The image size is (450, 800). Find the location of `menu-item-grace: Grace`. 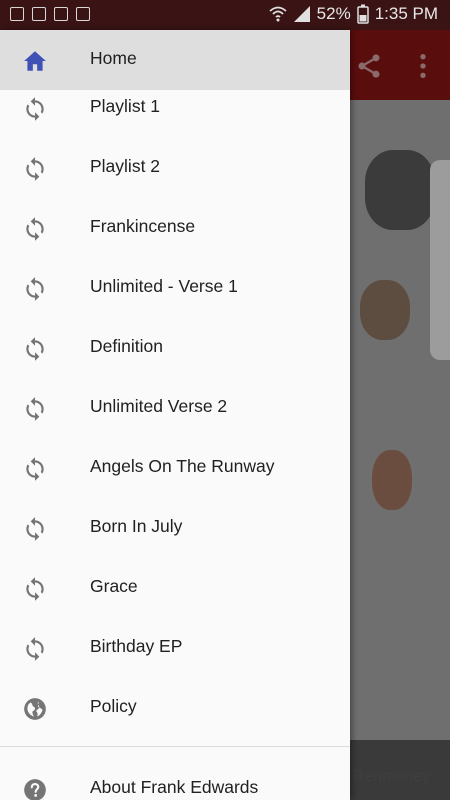

menu-item-grace: Grace is located at coordinates (175, 588).